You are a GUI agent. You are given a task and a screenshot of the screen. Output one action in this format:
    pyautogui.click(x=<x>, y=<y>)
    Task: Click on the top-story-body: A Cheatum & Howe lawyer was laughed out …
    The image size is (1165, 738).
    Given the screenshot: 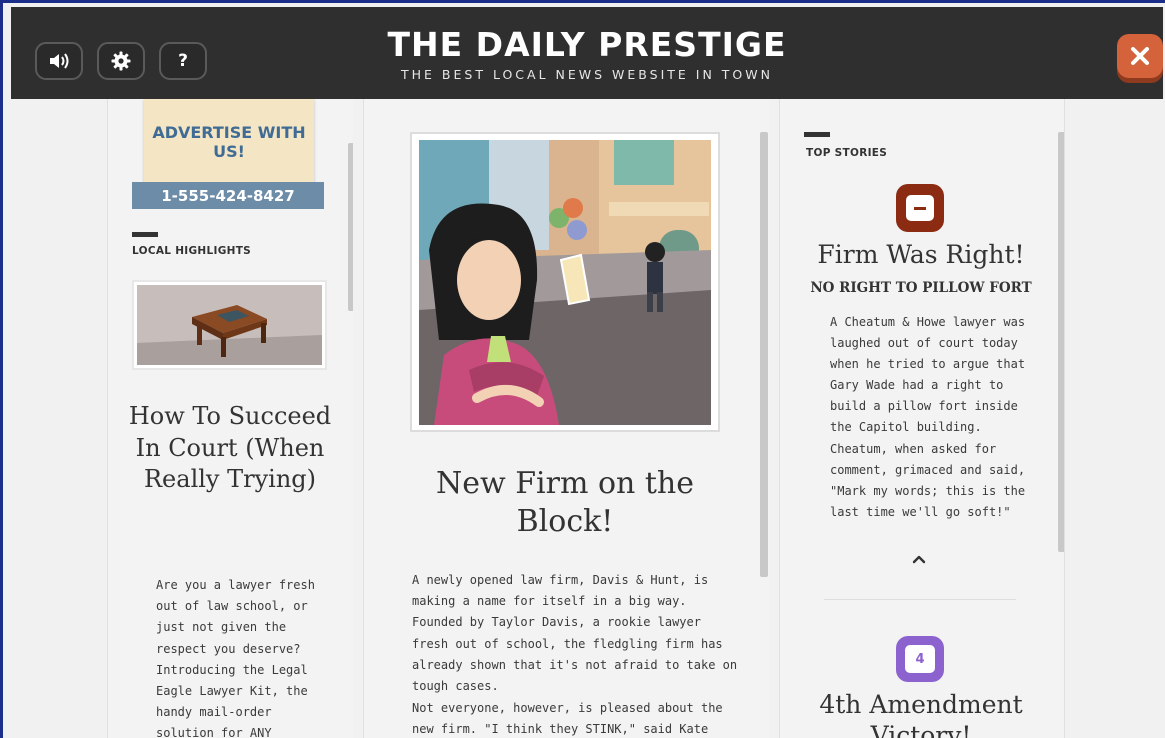 What is the action you would take?
    pyautogui.click(x=928, y=417)
    